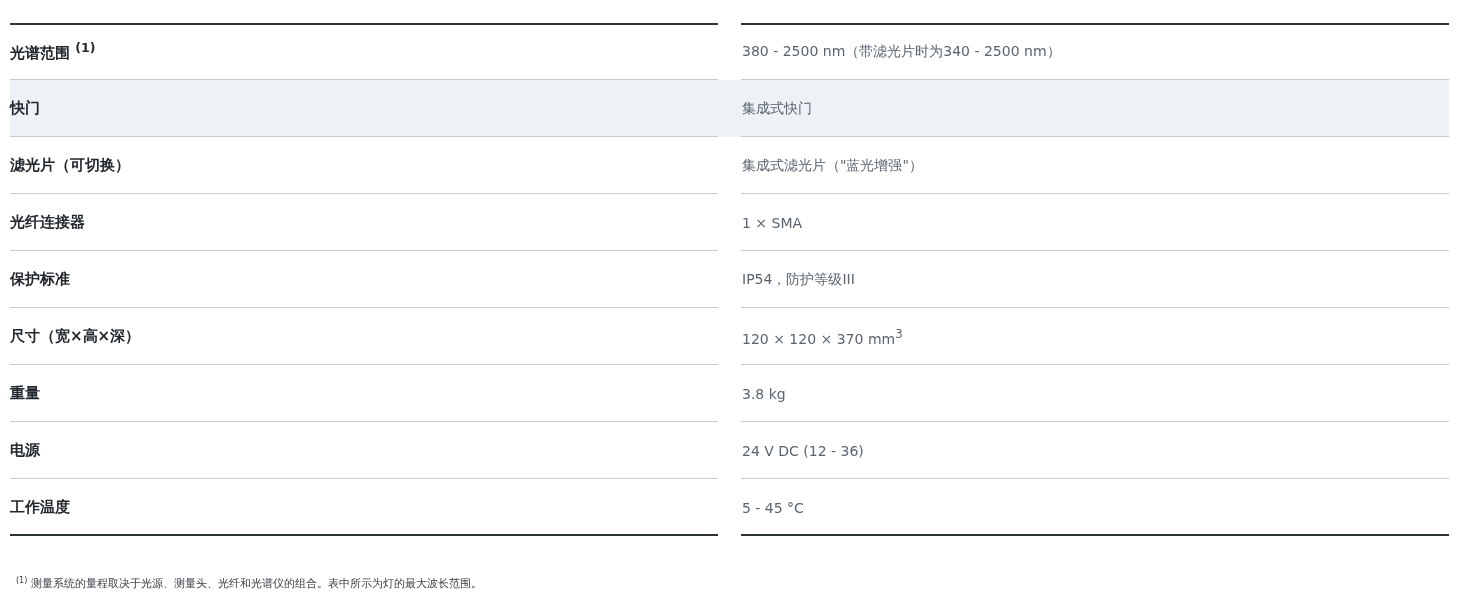 This screenshot has height=611, width=1464. I want to click on spec-value: 120 × 120 × 370 mm$^{3}$, so click(822, 336).